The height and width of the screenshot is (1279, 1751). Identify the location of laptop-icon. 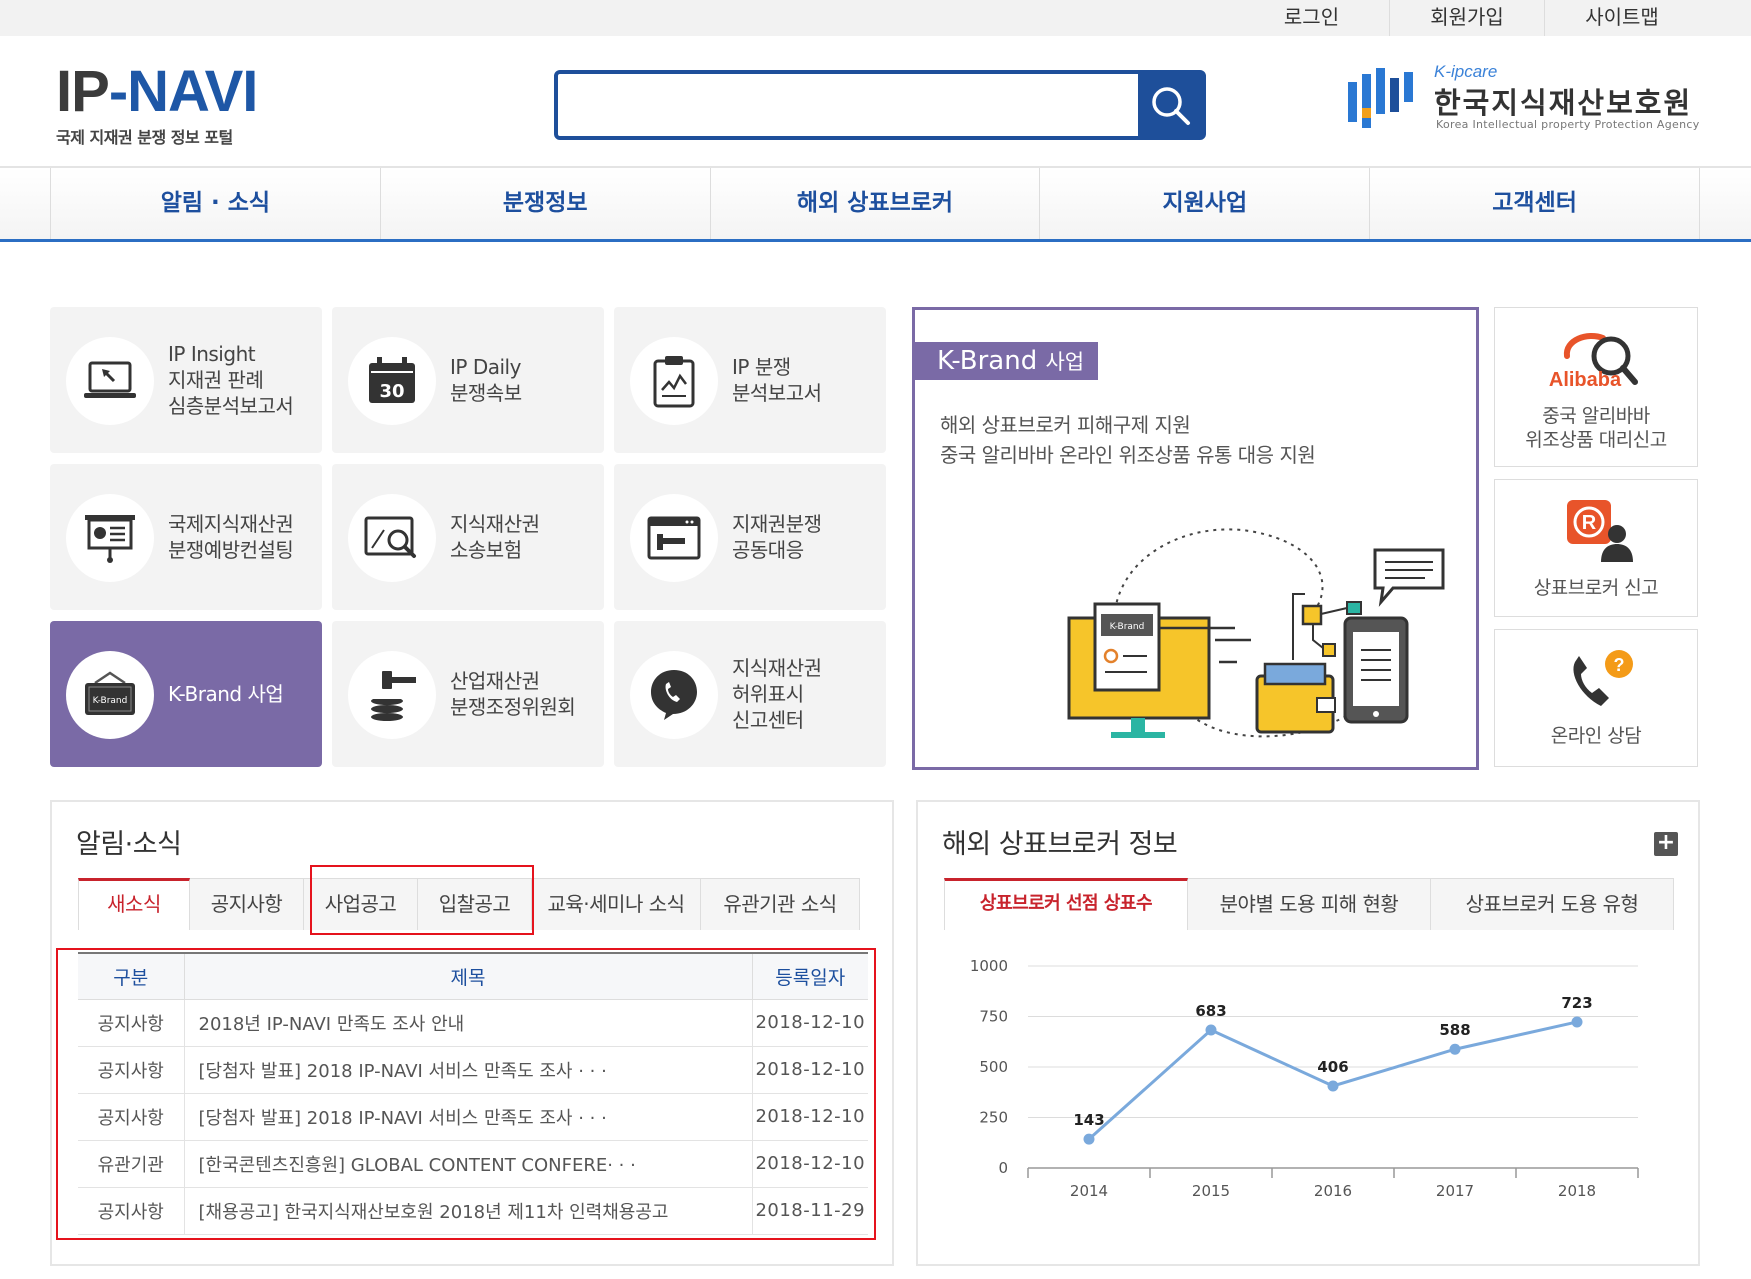
(110, 379).